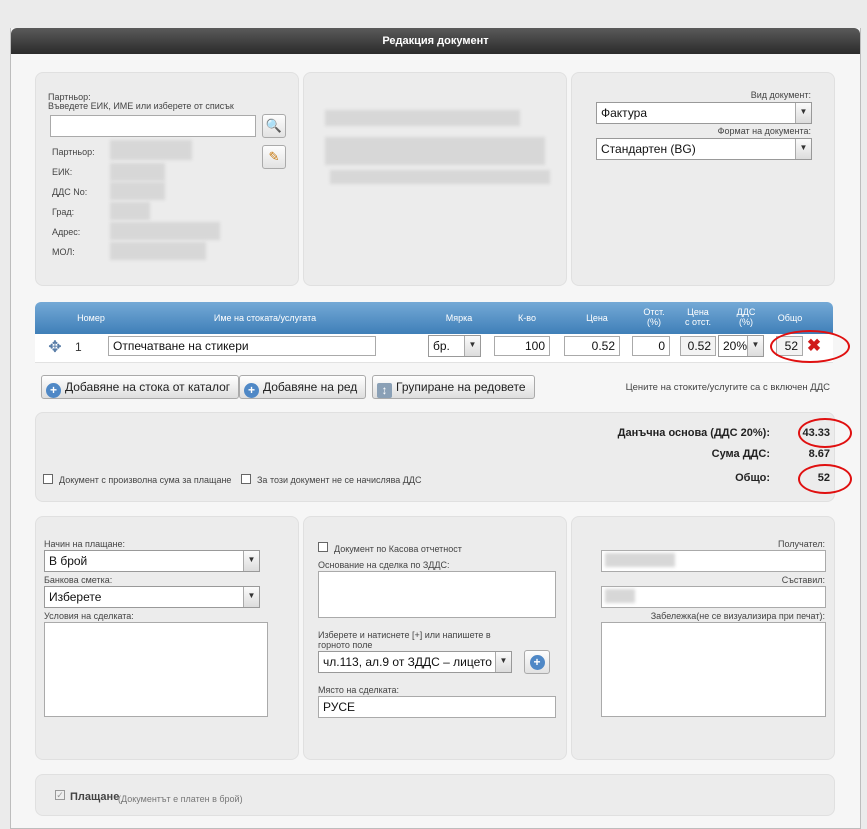 The width and height of the screenshot is (867, 829). I want to click on group-rows-icon: ↕, so click(384, 390).